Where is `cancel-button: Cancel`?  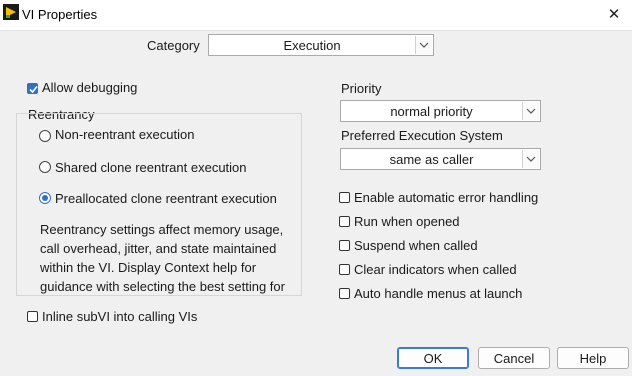 cancel-button: Cancel is located at coordinates (514, 358).